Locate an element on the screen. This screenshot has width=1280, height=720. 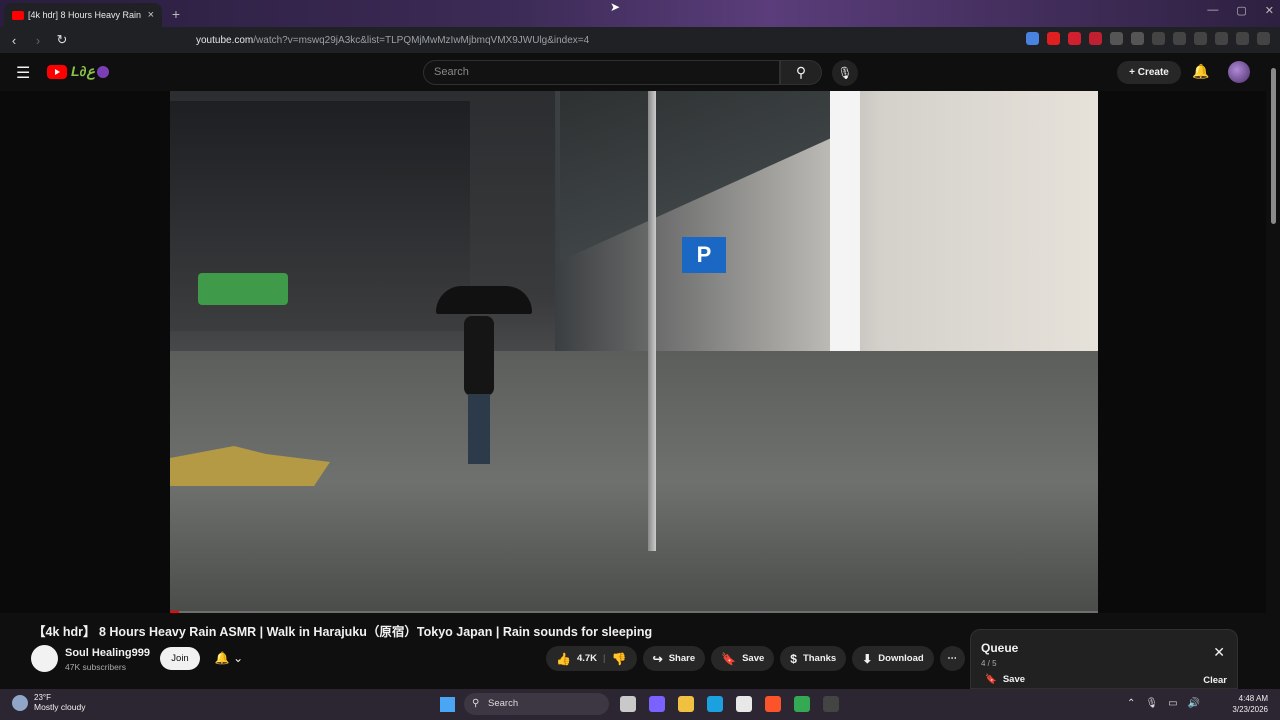
download-icon: ⬇ is located at coordinates (867, 658).